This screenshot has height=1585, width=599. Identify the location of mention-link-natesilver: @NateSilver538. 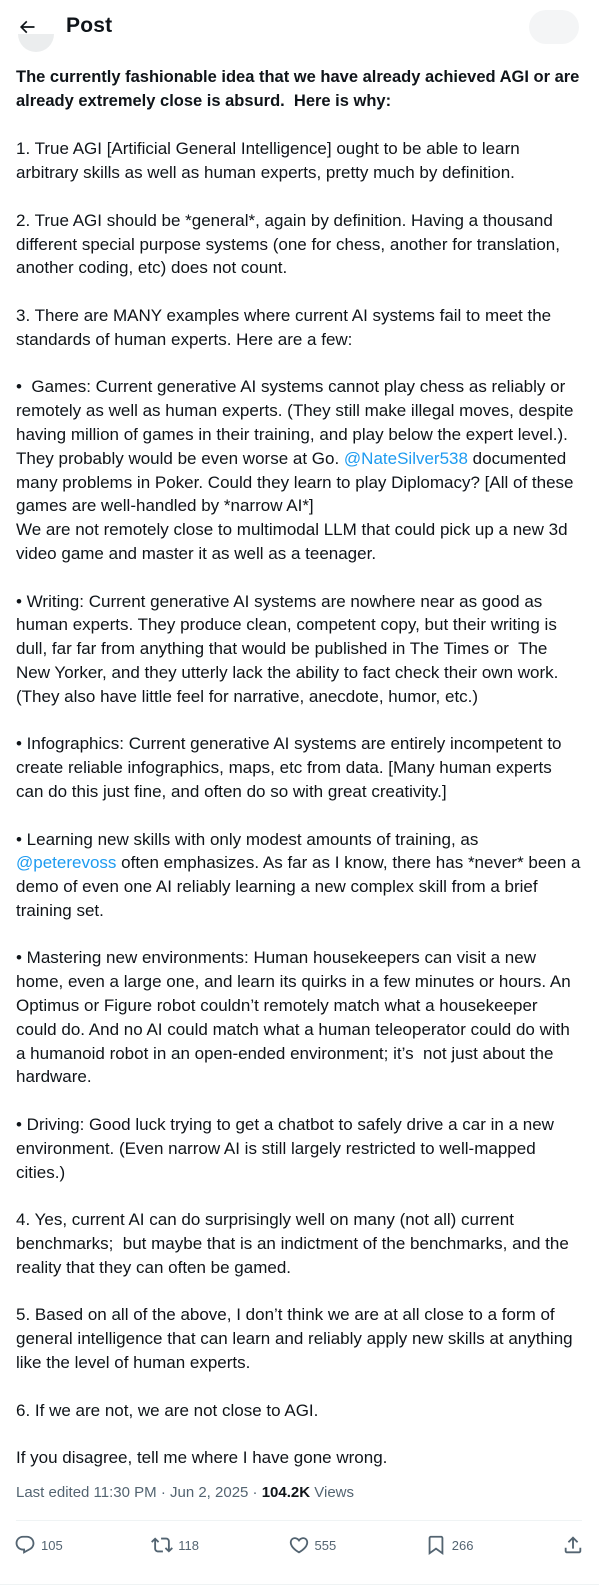
(406, 458).